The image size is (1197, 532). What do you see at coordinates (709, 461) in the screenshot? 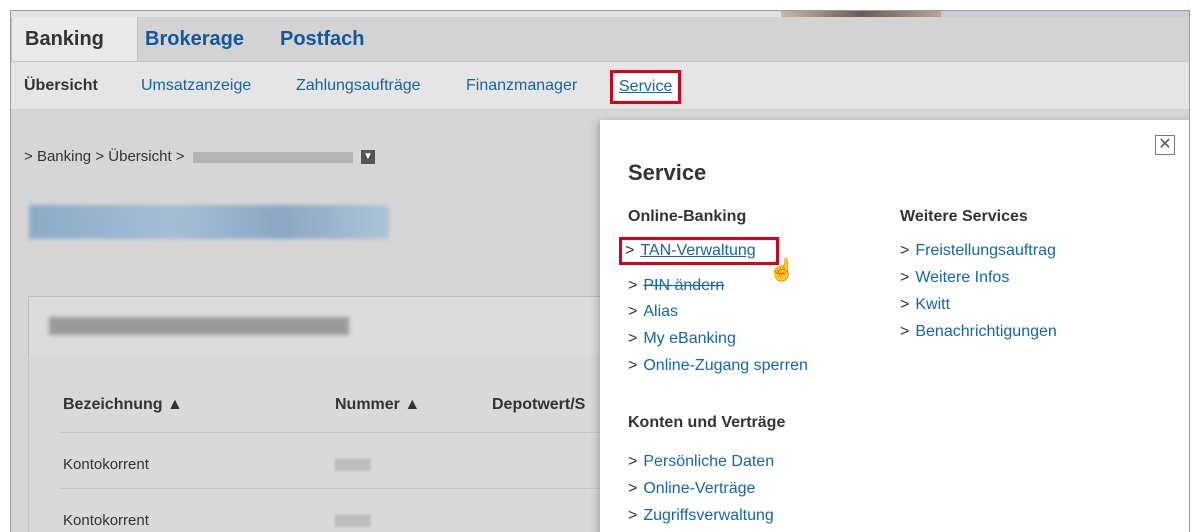
I see `link-label: Persönliche Daten` at bounding box center [709, 461].